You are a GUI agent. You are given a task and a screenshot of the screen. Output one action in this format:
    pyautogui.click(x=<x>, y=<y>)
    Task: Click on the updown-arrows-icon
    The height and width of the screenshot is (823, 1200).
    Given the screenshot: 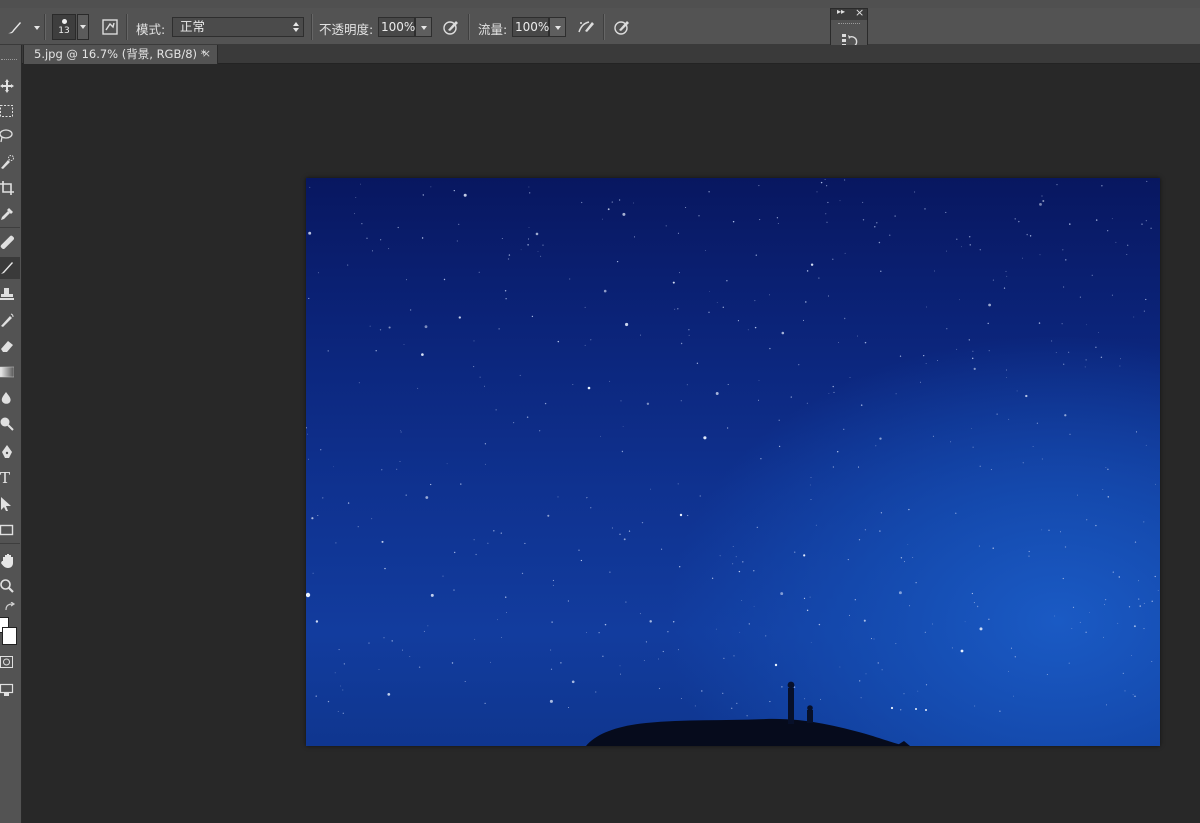 What is the action you would take?
    pyautogui.click(x=296, y=27)
    